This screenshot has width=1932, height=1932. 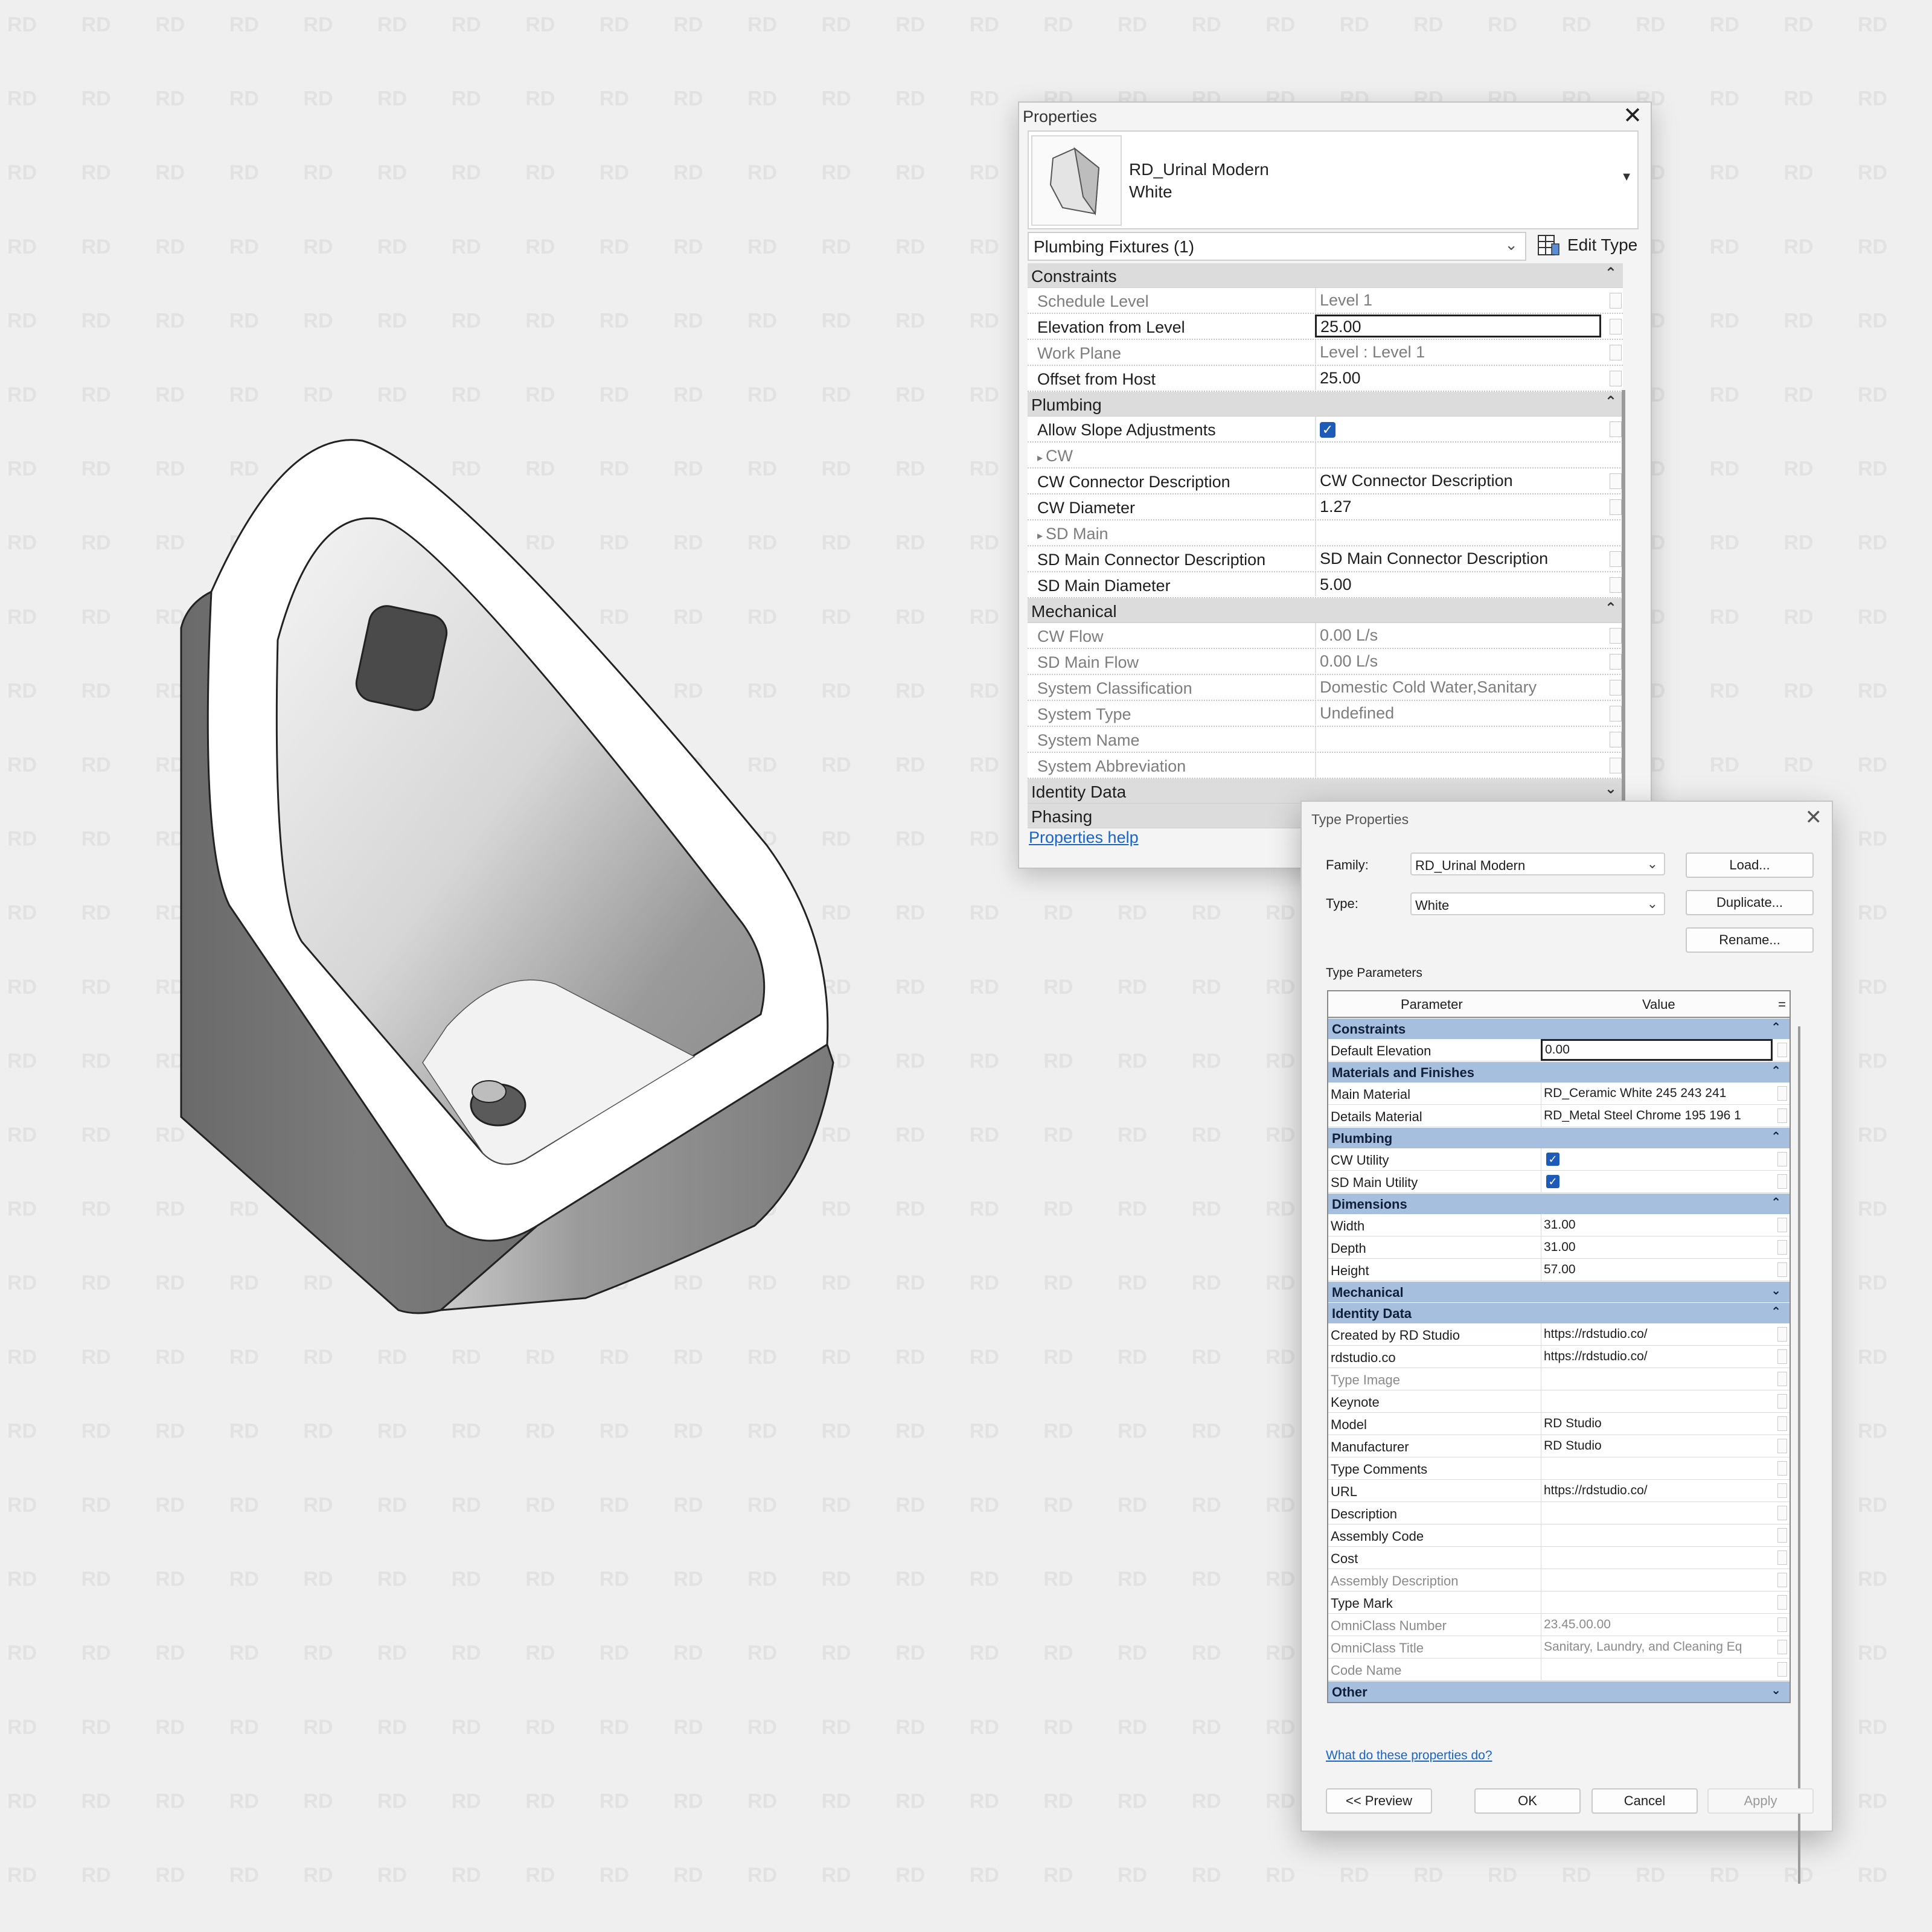 I want to click on apply-button: Apply, so click(x=1761, y=1801).